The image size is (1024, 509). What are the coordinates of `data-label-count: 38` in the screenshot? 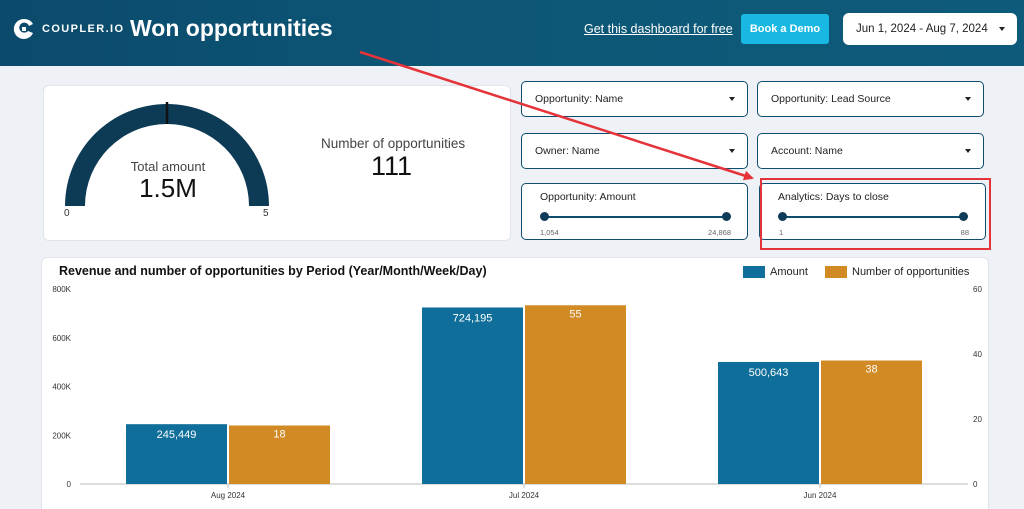 It's located at (871, 370).